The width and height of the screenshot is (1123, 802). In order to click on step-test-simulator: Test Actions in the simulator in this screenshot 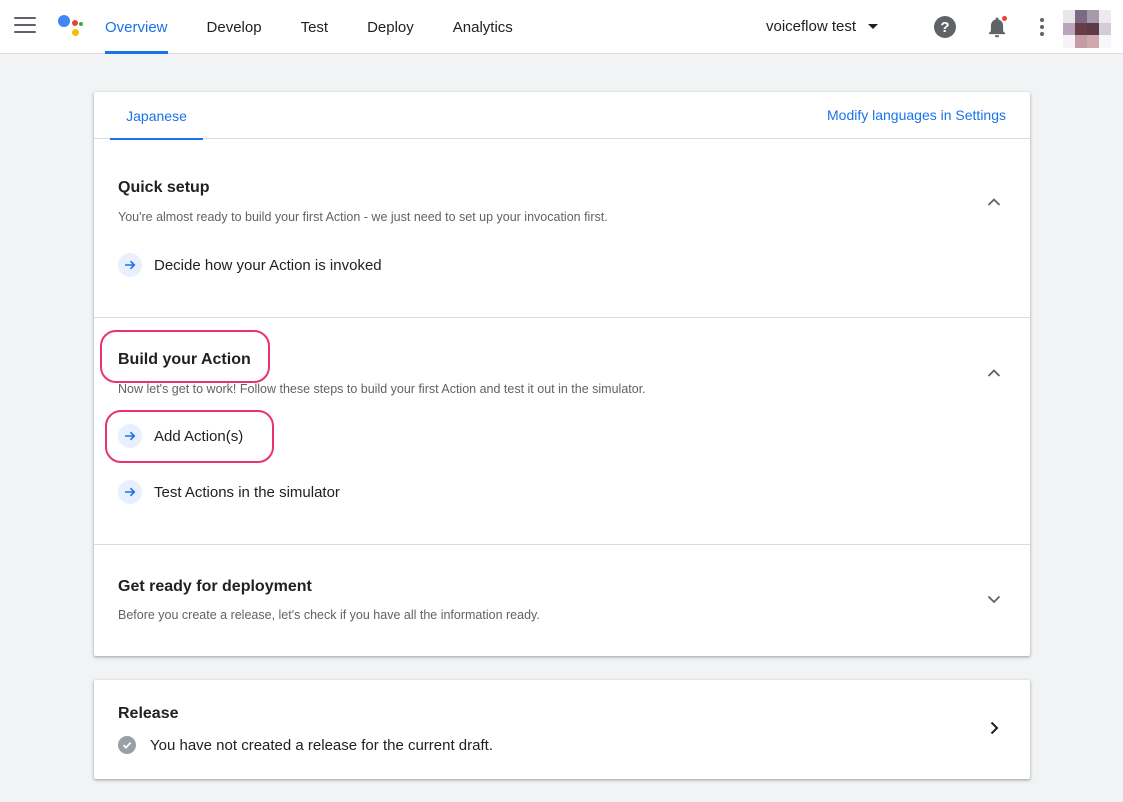, I will do `click(229, 492)`.